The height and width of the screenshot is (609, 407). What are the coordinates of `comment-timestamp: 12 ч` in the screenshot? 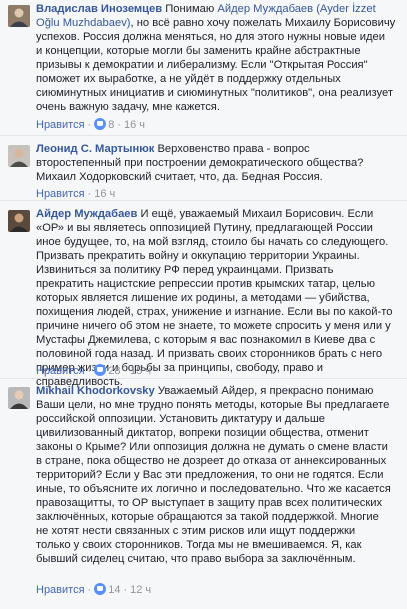 It's located at (140, 590).